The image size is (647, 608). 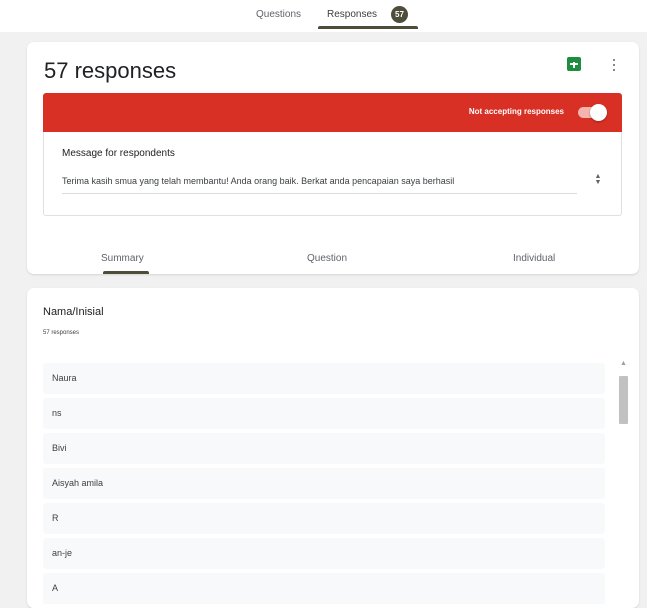 What do you see at coordinates (323, 16) in the screenshot?
I see `top-bar: Questions Responses 57` at bounding box center [323, 16].